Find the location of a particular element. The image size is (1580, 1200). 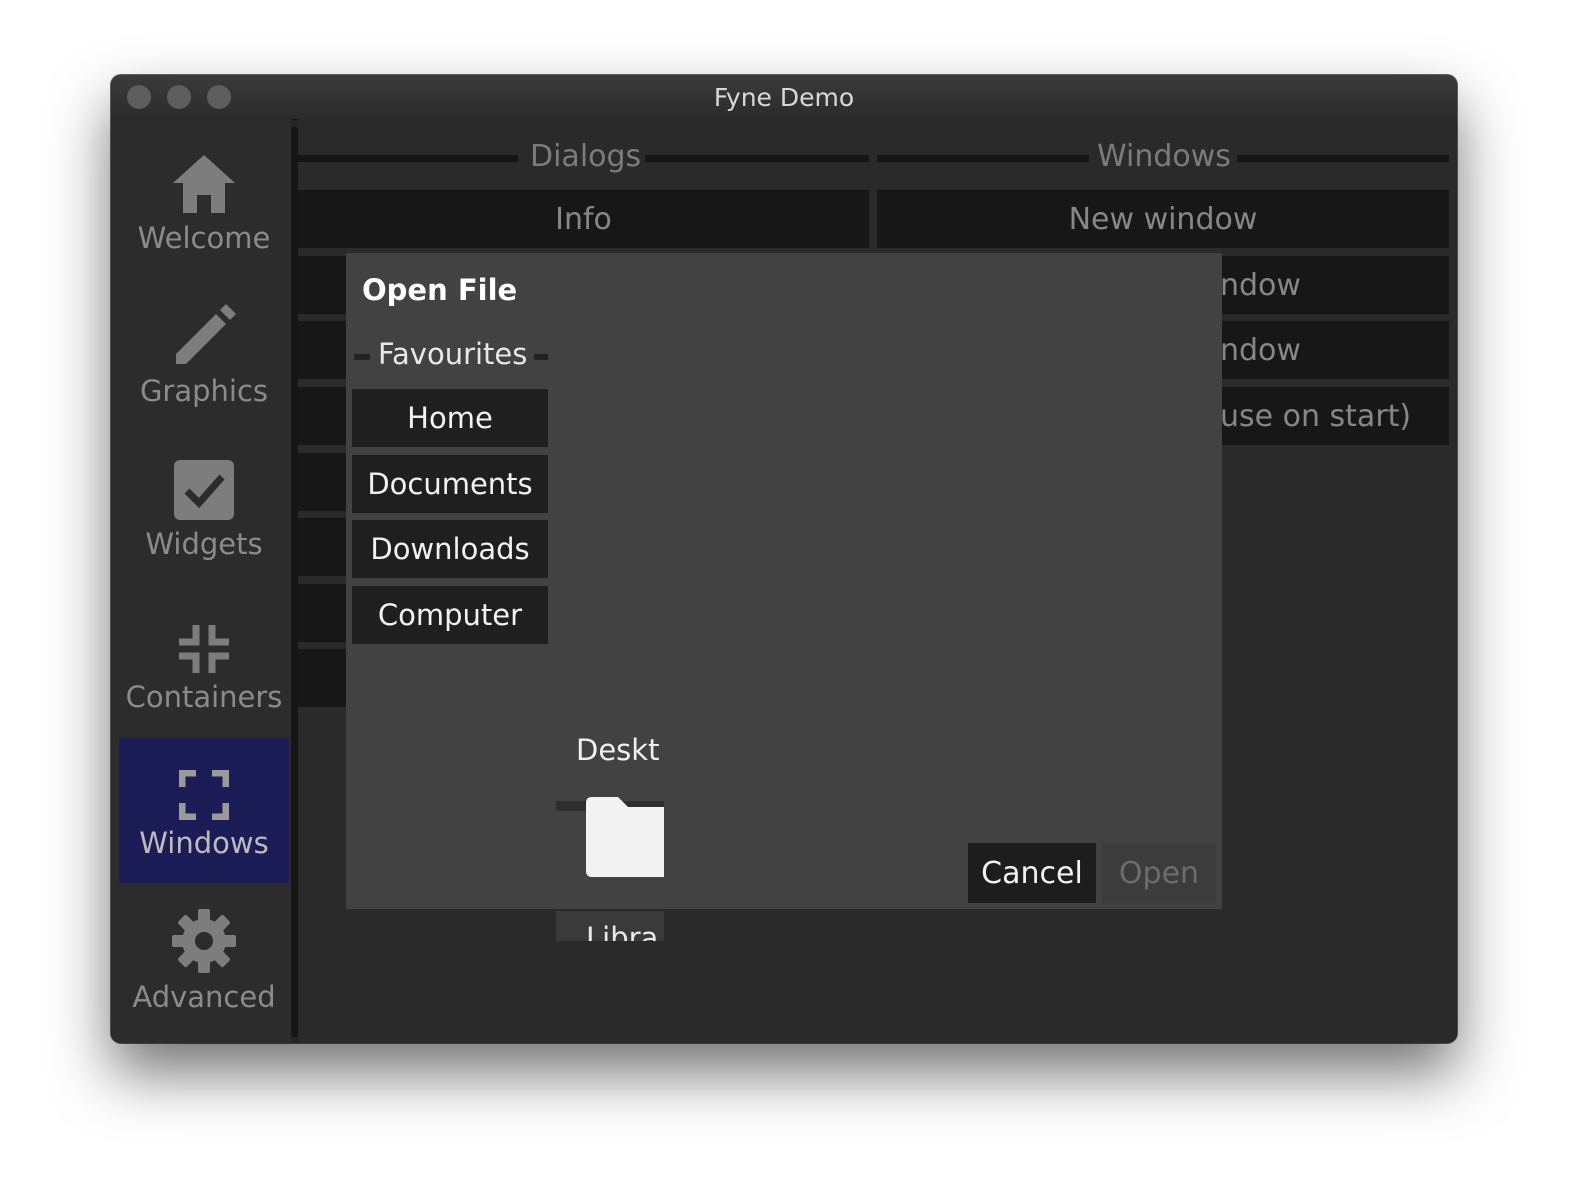

sidebar-item-widgets: Widgets is located at coordinates (204, 511).